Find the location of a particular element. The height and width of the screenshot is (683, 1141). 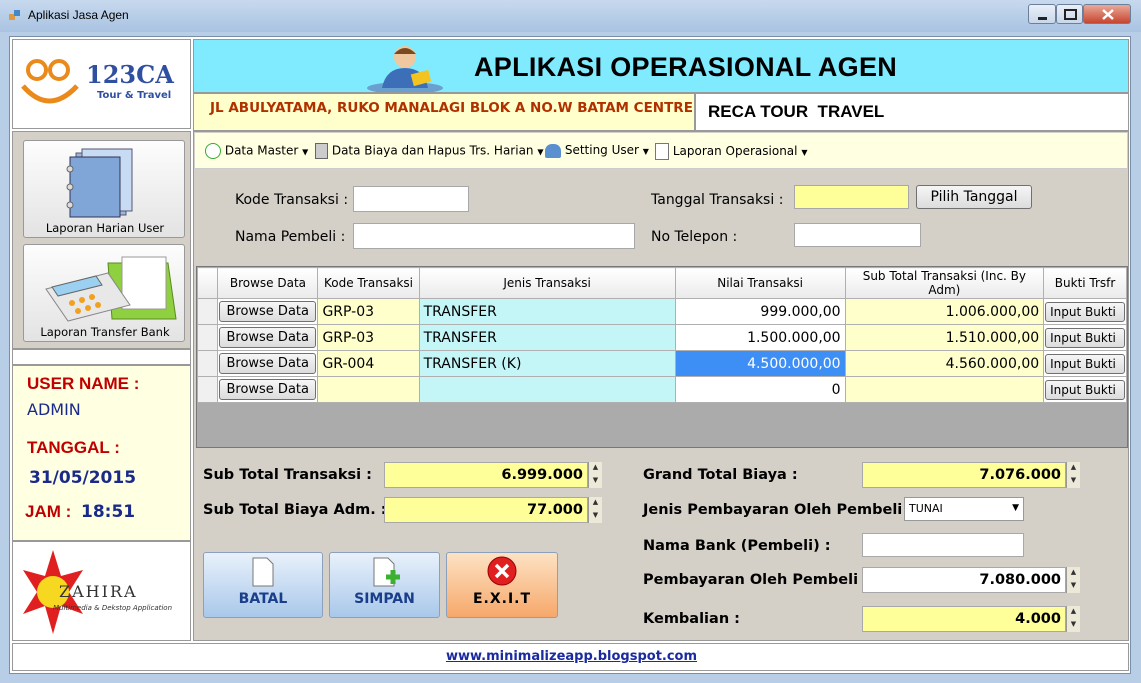

jenis-pembayaran-label: Jenis Pembayaran Oleh Pembeli : is located at coordinates (778, 510).